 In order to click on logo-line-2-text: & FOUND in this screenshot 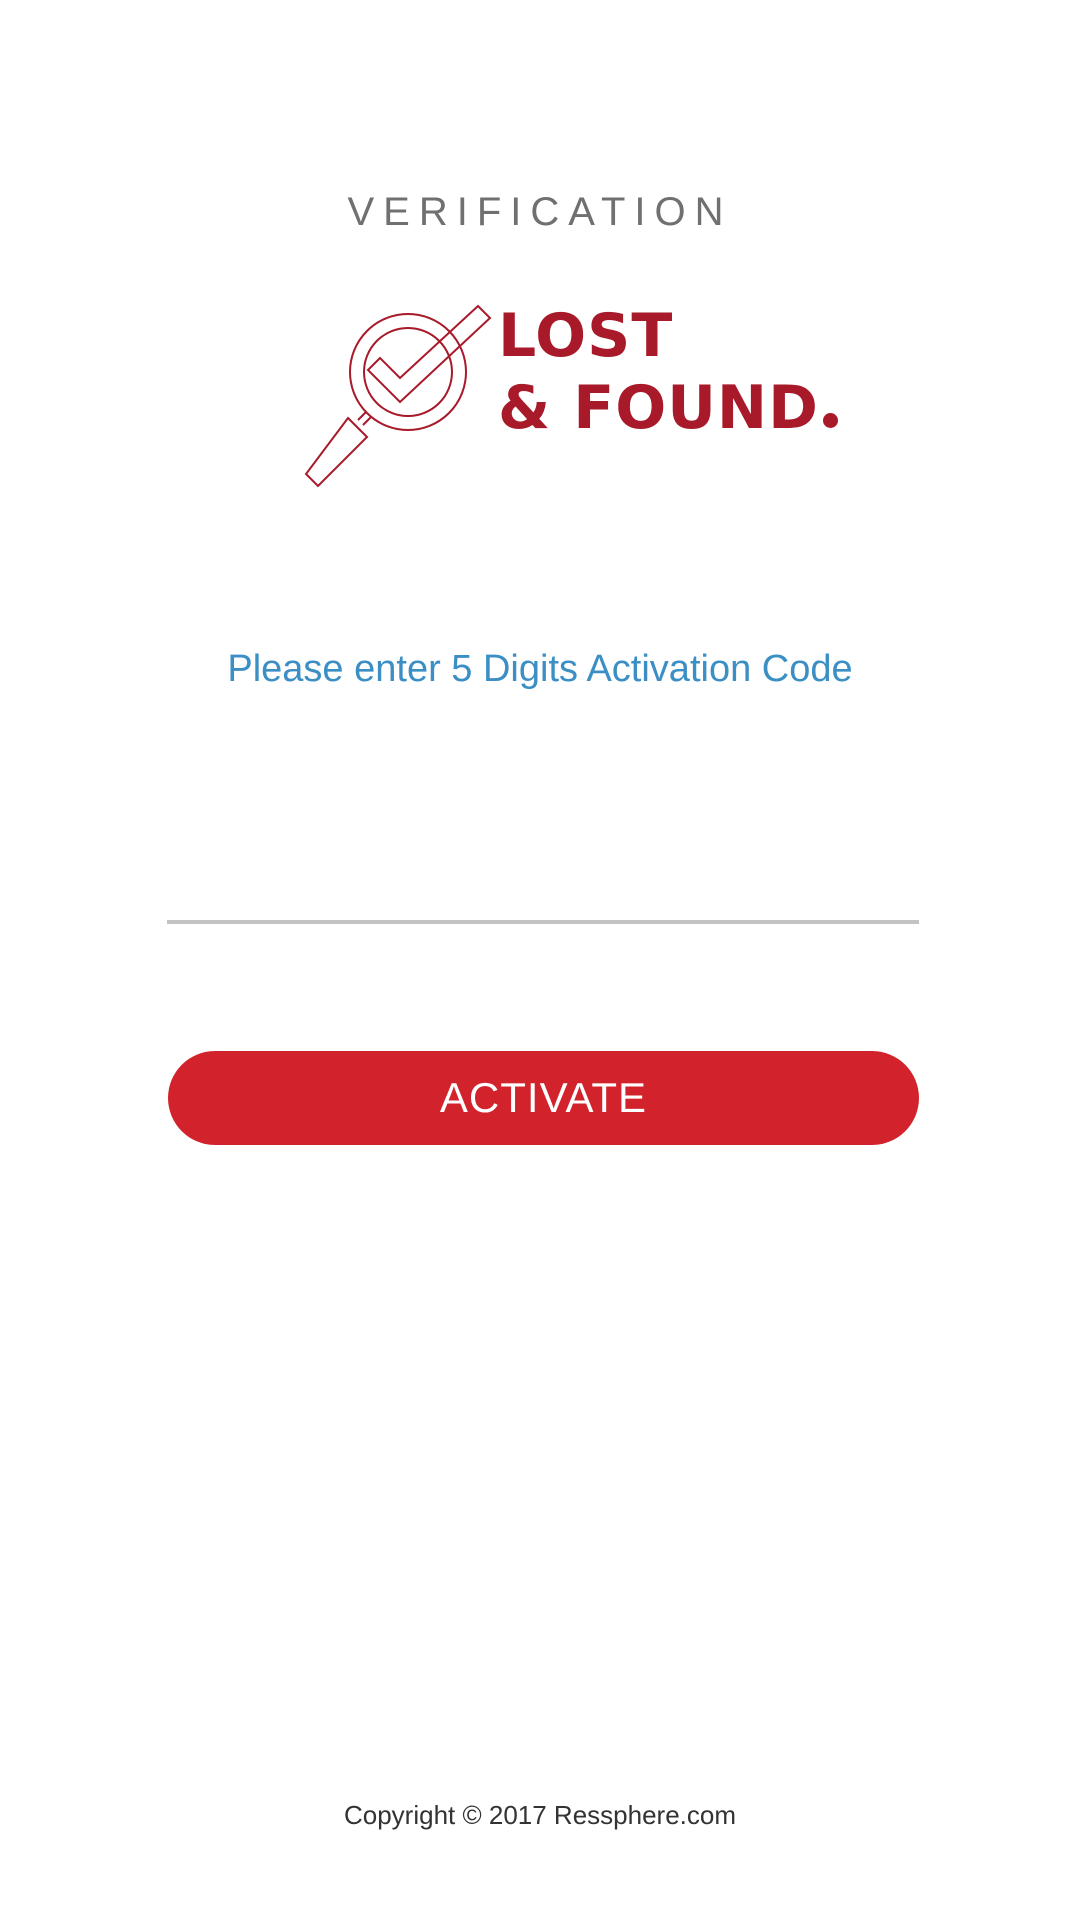, I will do `click(658, 408)`.